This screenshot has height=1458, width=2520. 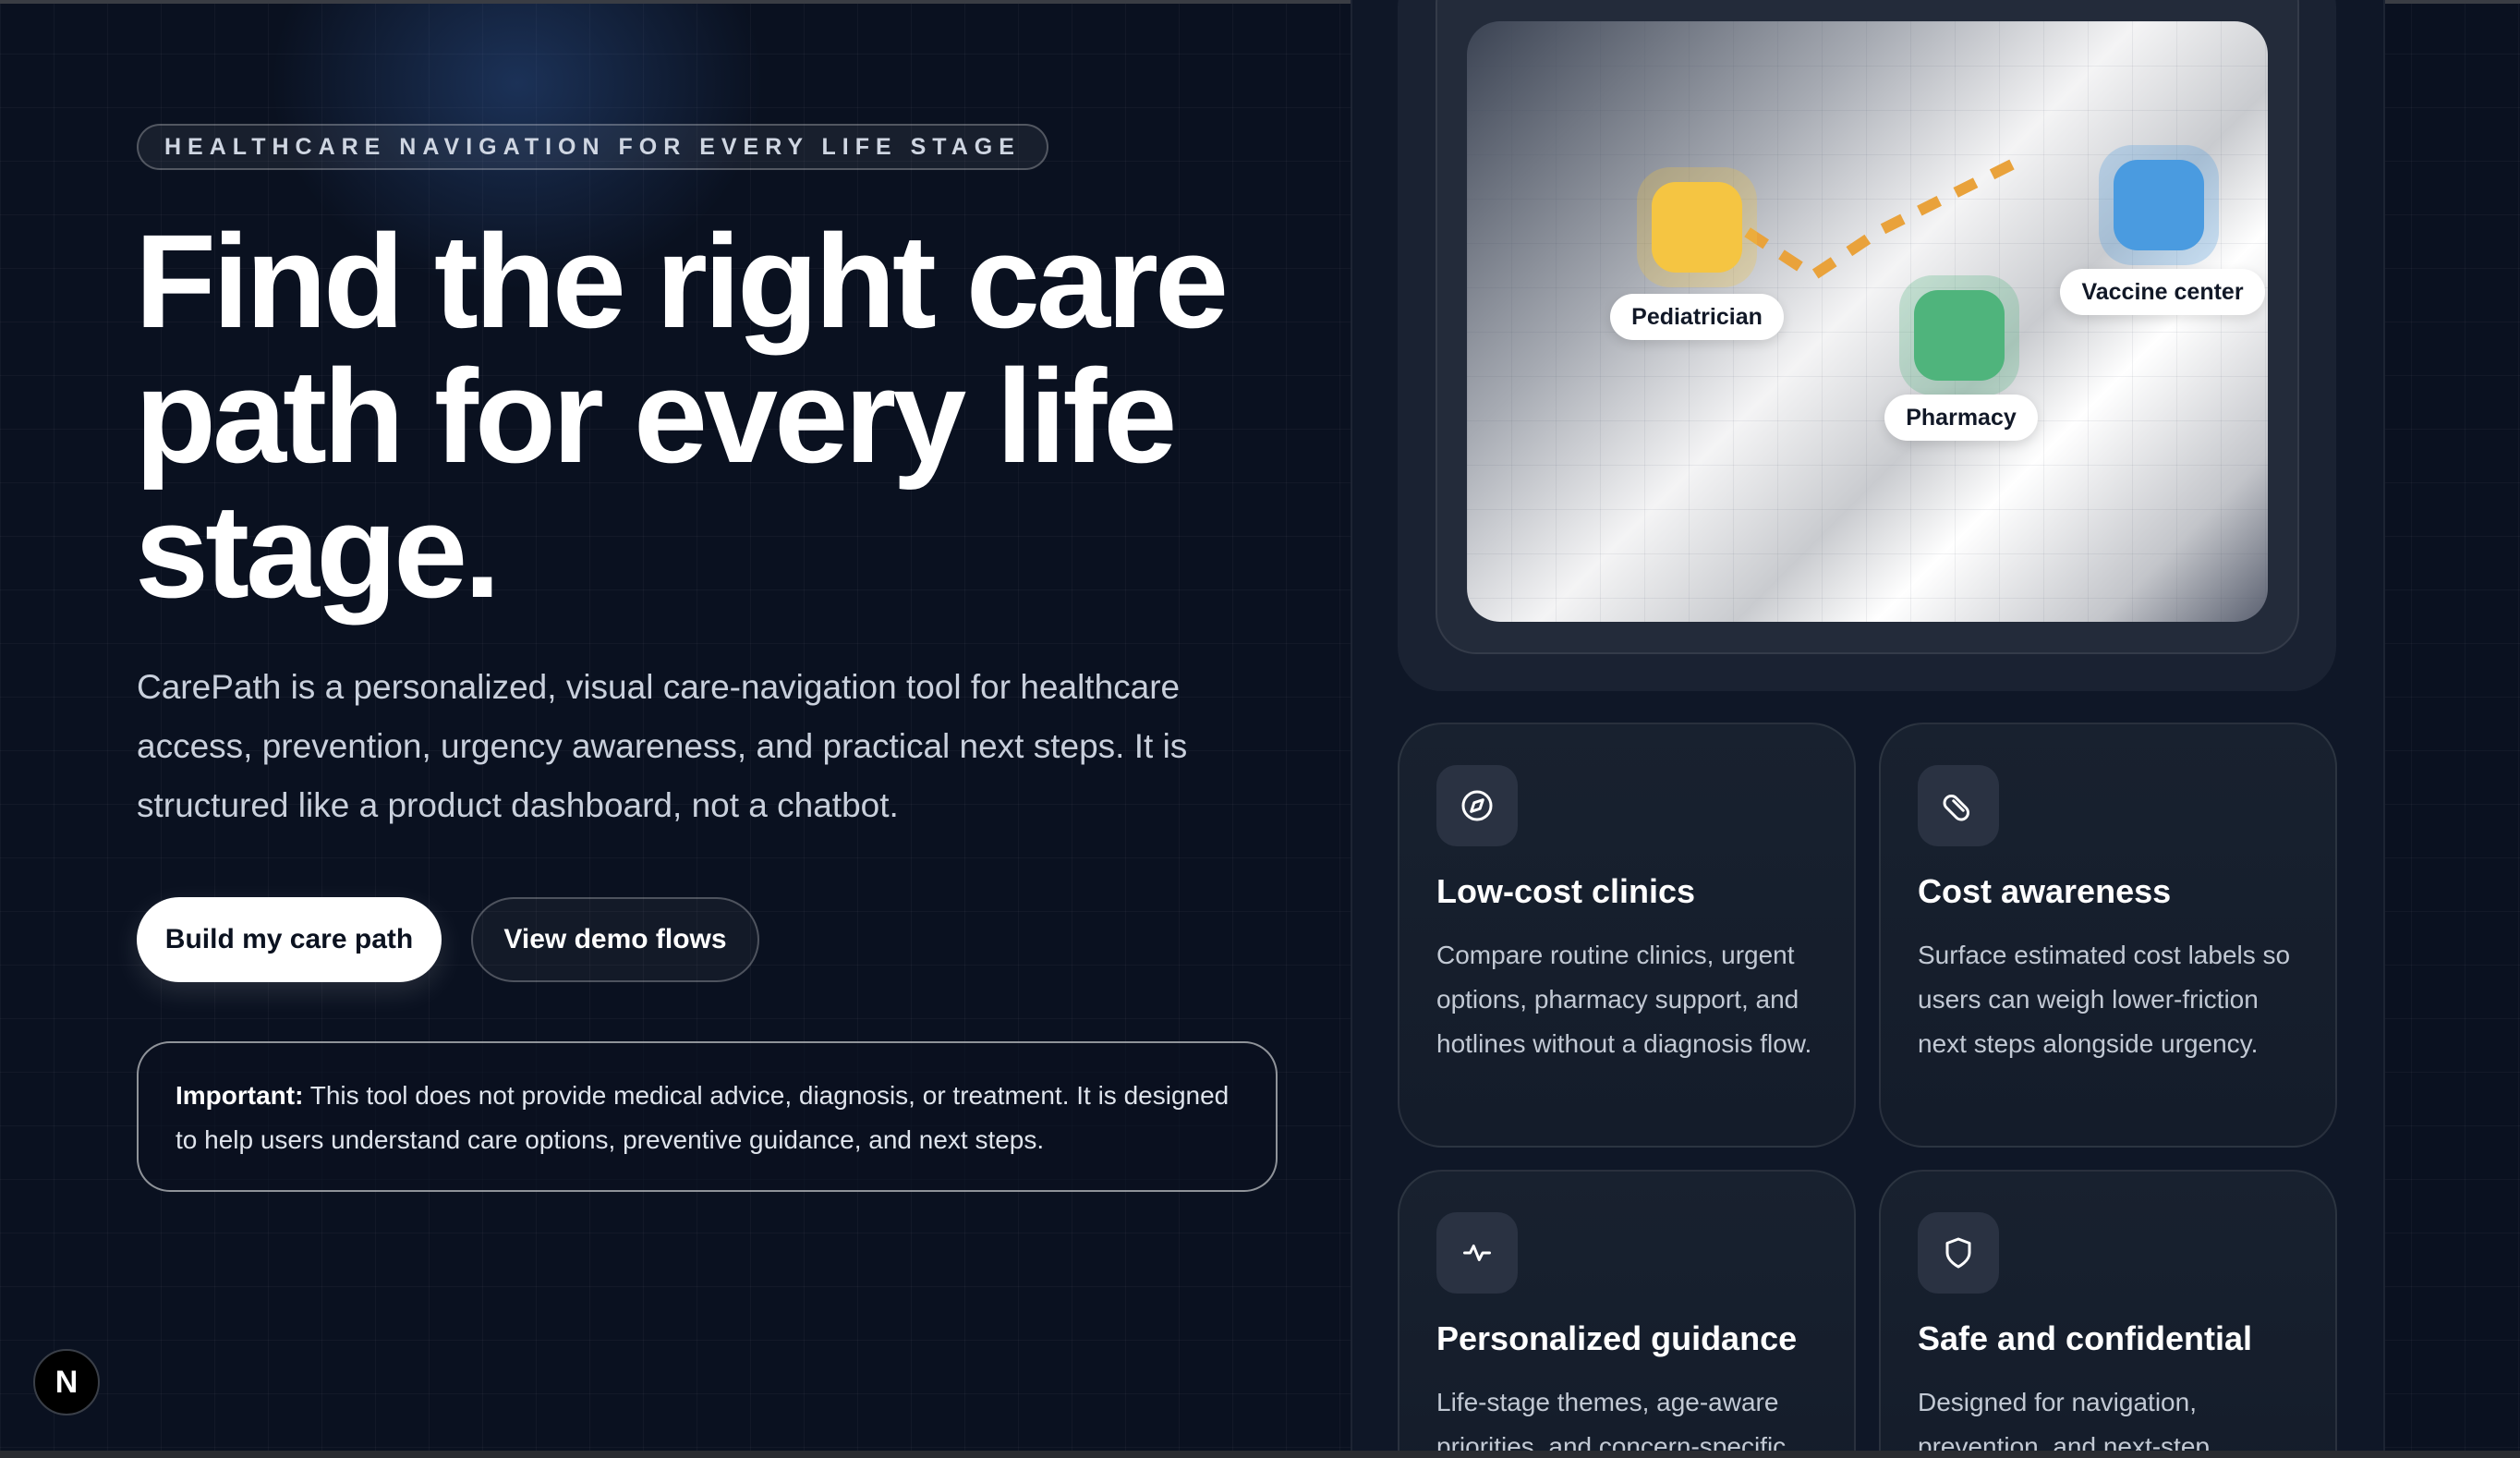 I want to click on pharmacy-label: Pharmacy, so click(x=1961, y=418).